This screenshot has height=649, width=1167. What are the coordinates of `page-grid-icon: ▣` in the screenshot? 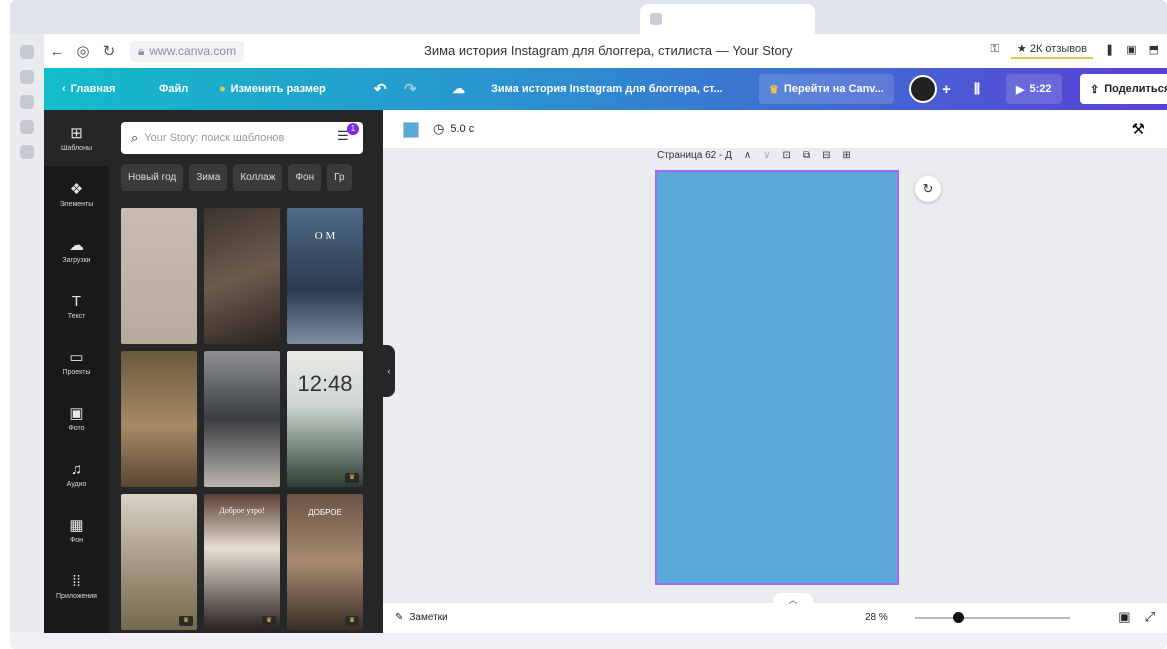 It's located at (1124, 617).